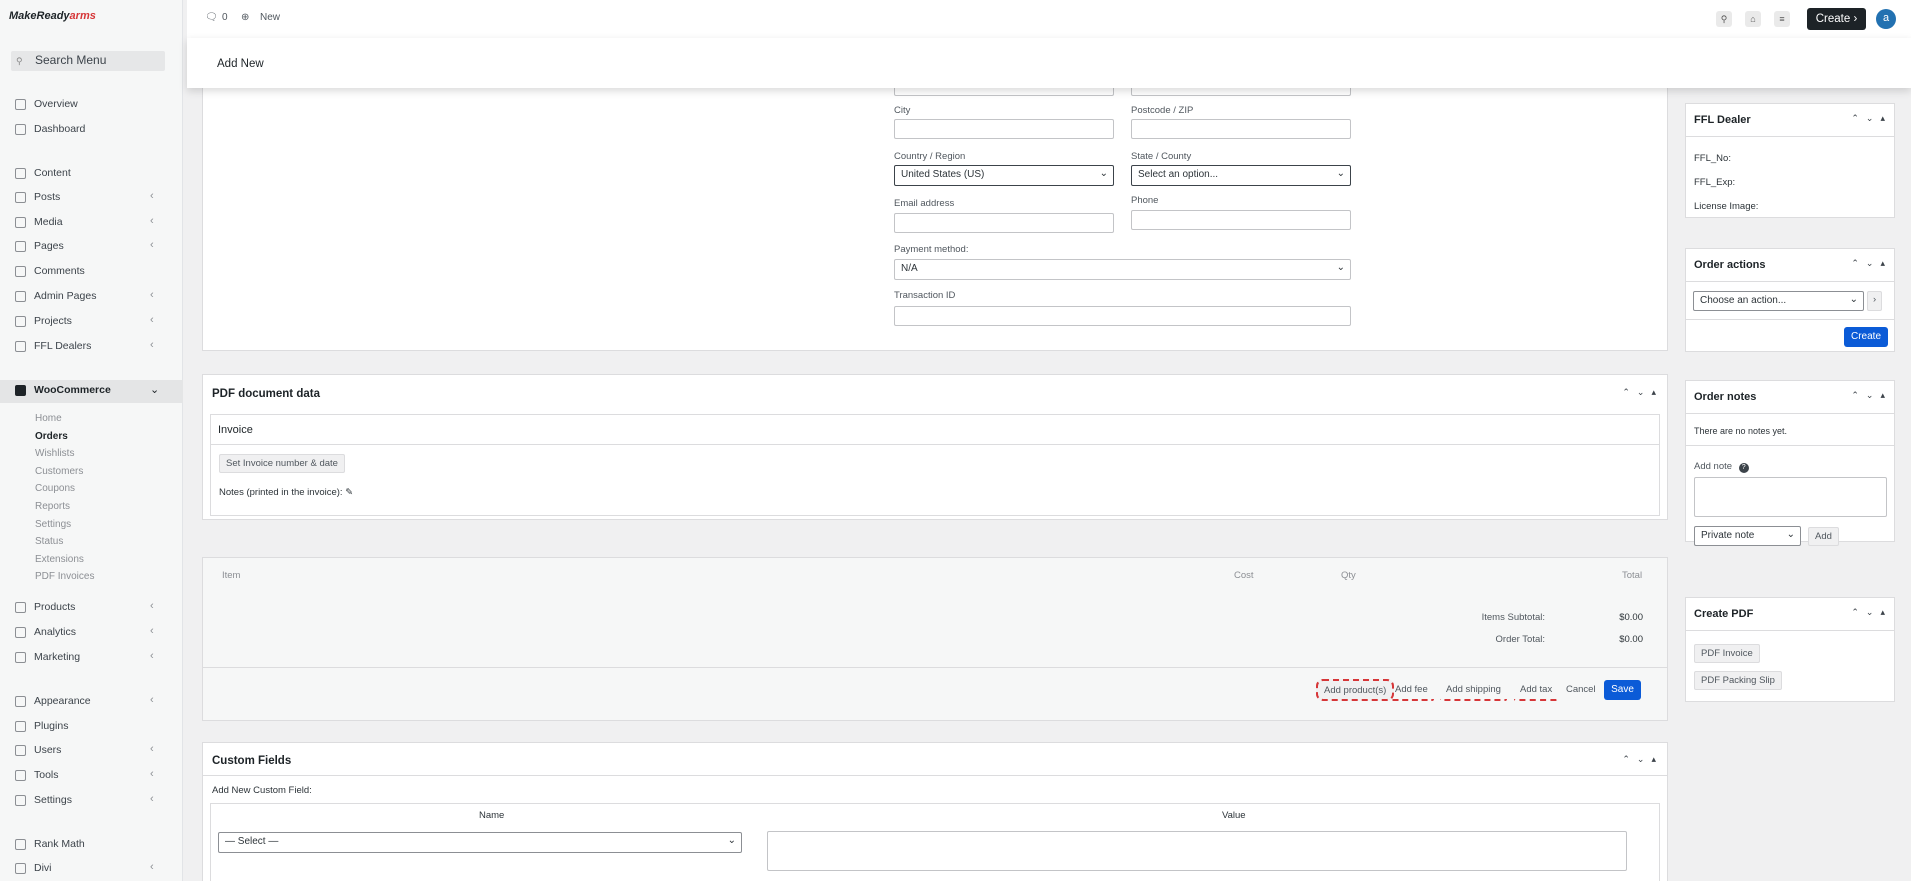  I want to click on add-shipping-button: Add shipping, so click(1473, 690).